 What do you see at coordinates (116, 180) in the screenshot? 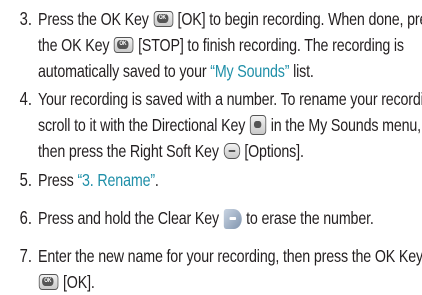
I see `menu-reference: “3. Rename”` at bounding box center [116, 180].